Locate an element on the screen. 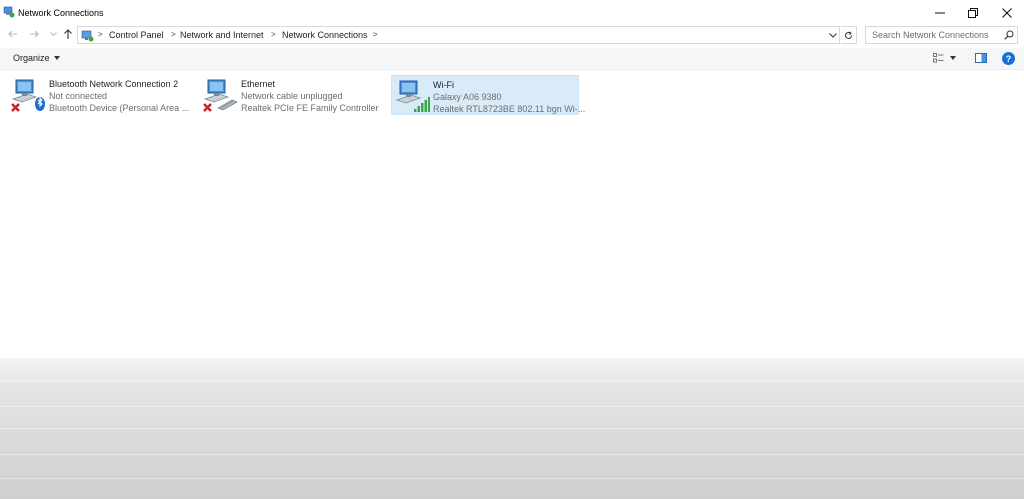  help-button: ? is located at coordinates (1008, 58).